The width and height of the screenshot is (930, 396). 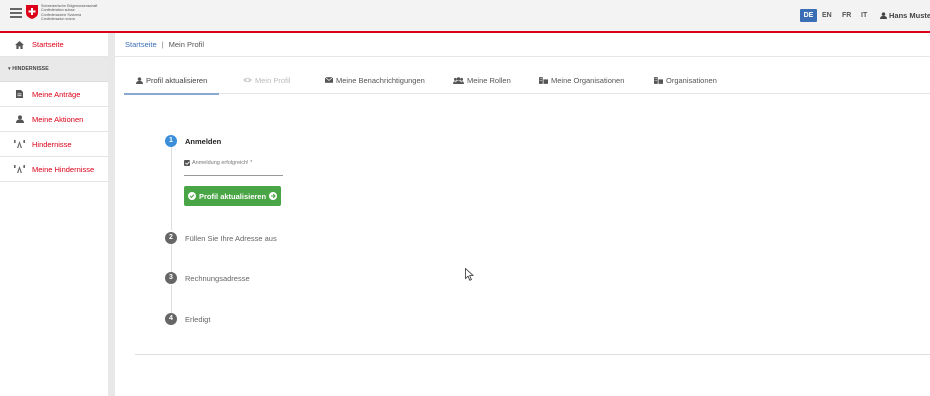 I want to click on step-3-number: 3, so click(x=171, y=278).